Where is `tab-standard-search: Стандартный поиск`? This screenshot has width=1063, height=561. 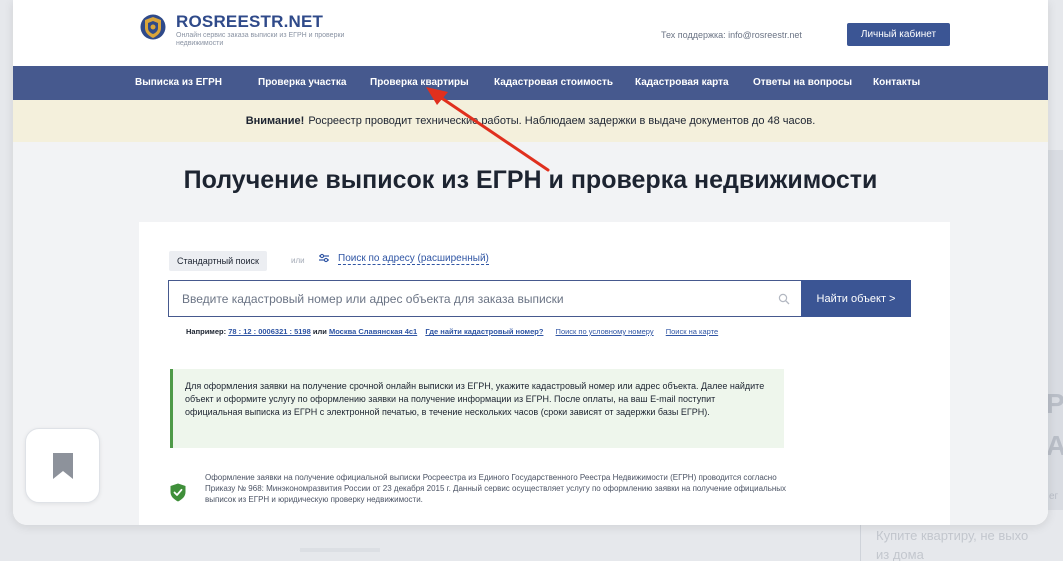 tab-standard-search: Стандартный поиск is located at coordinates (218, 261).